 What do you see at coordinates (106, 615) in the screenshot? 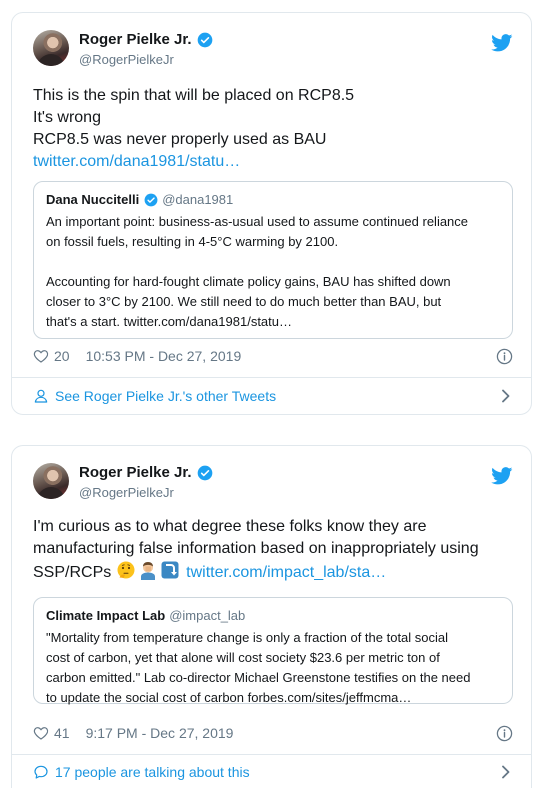
I see `quoted-author-name: Climate Impact Lab` at bounding box center [106, 615].